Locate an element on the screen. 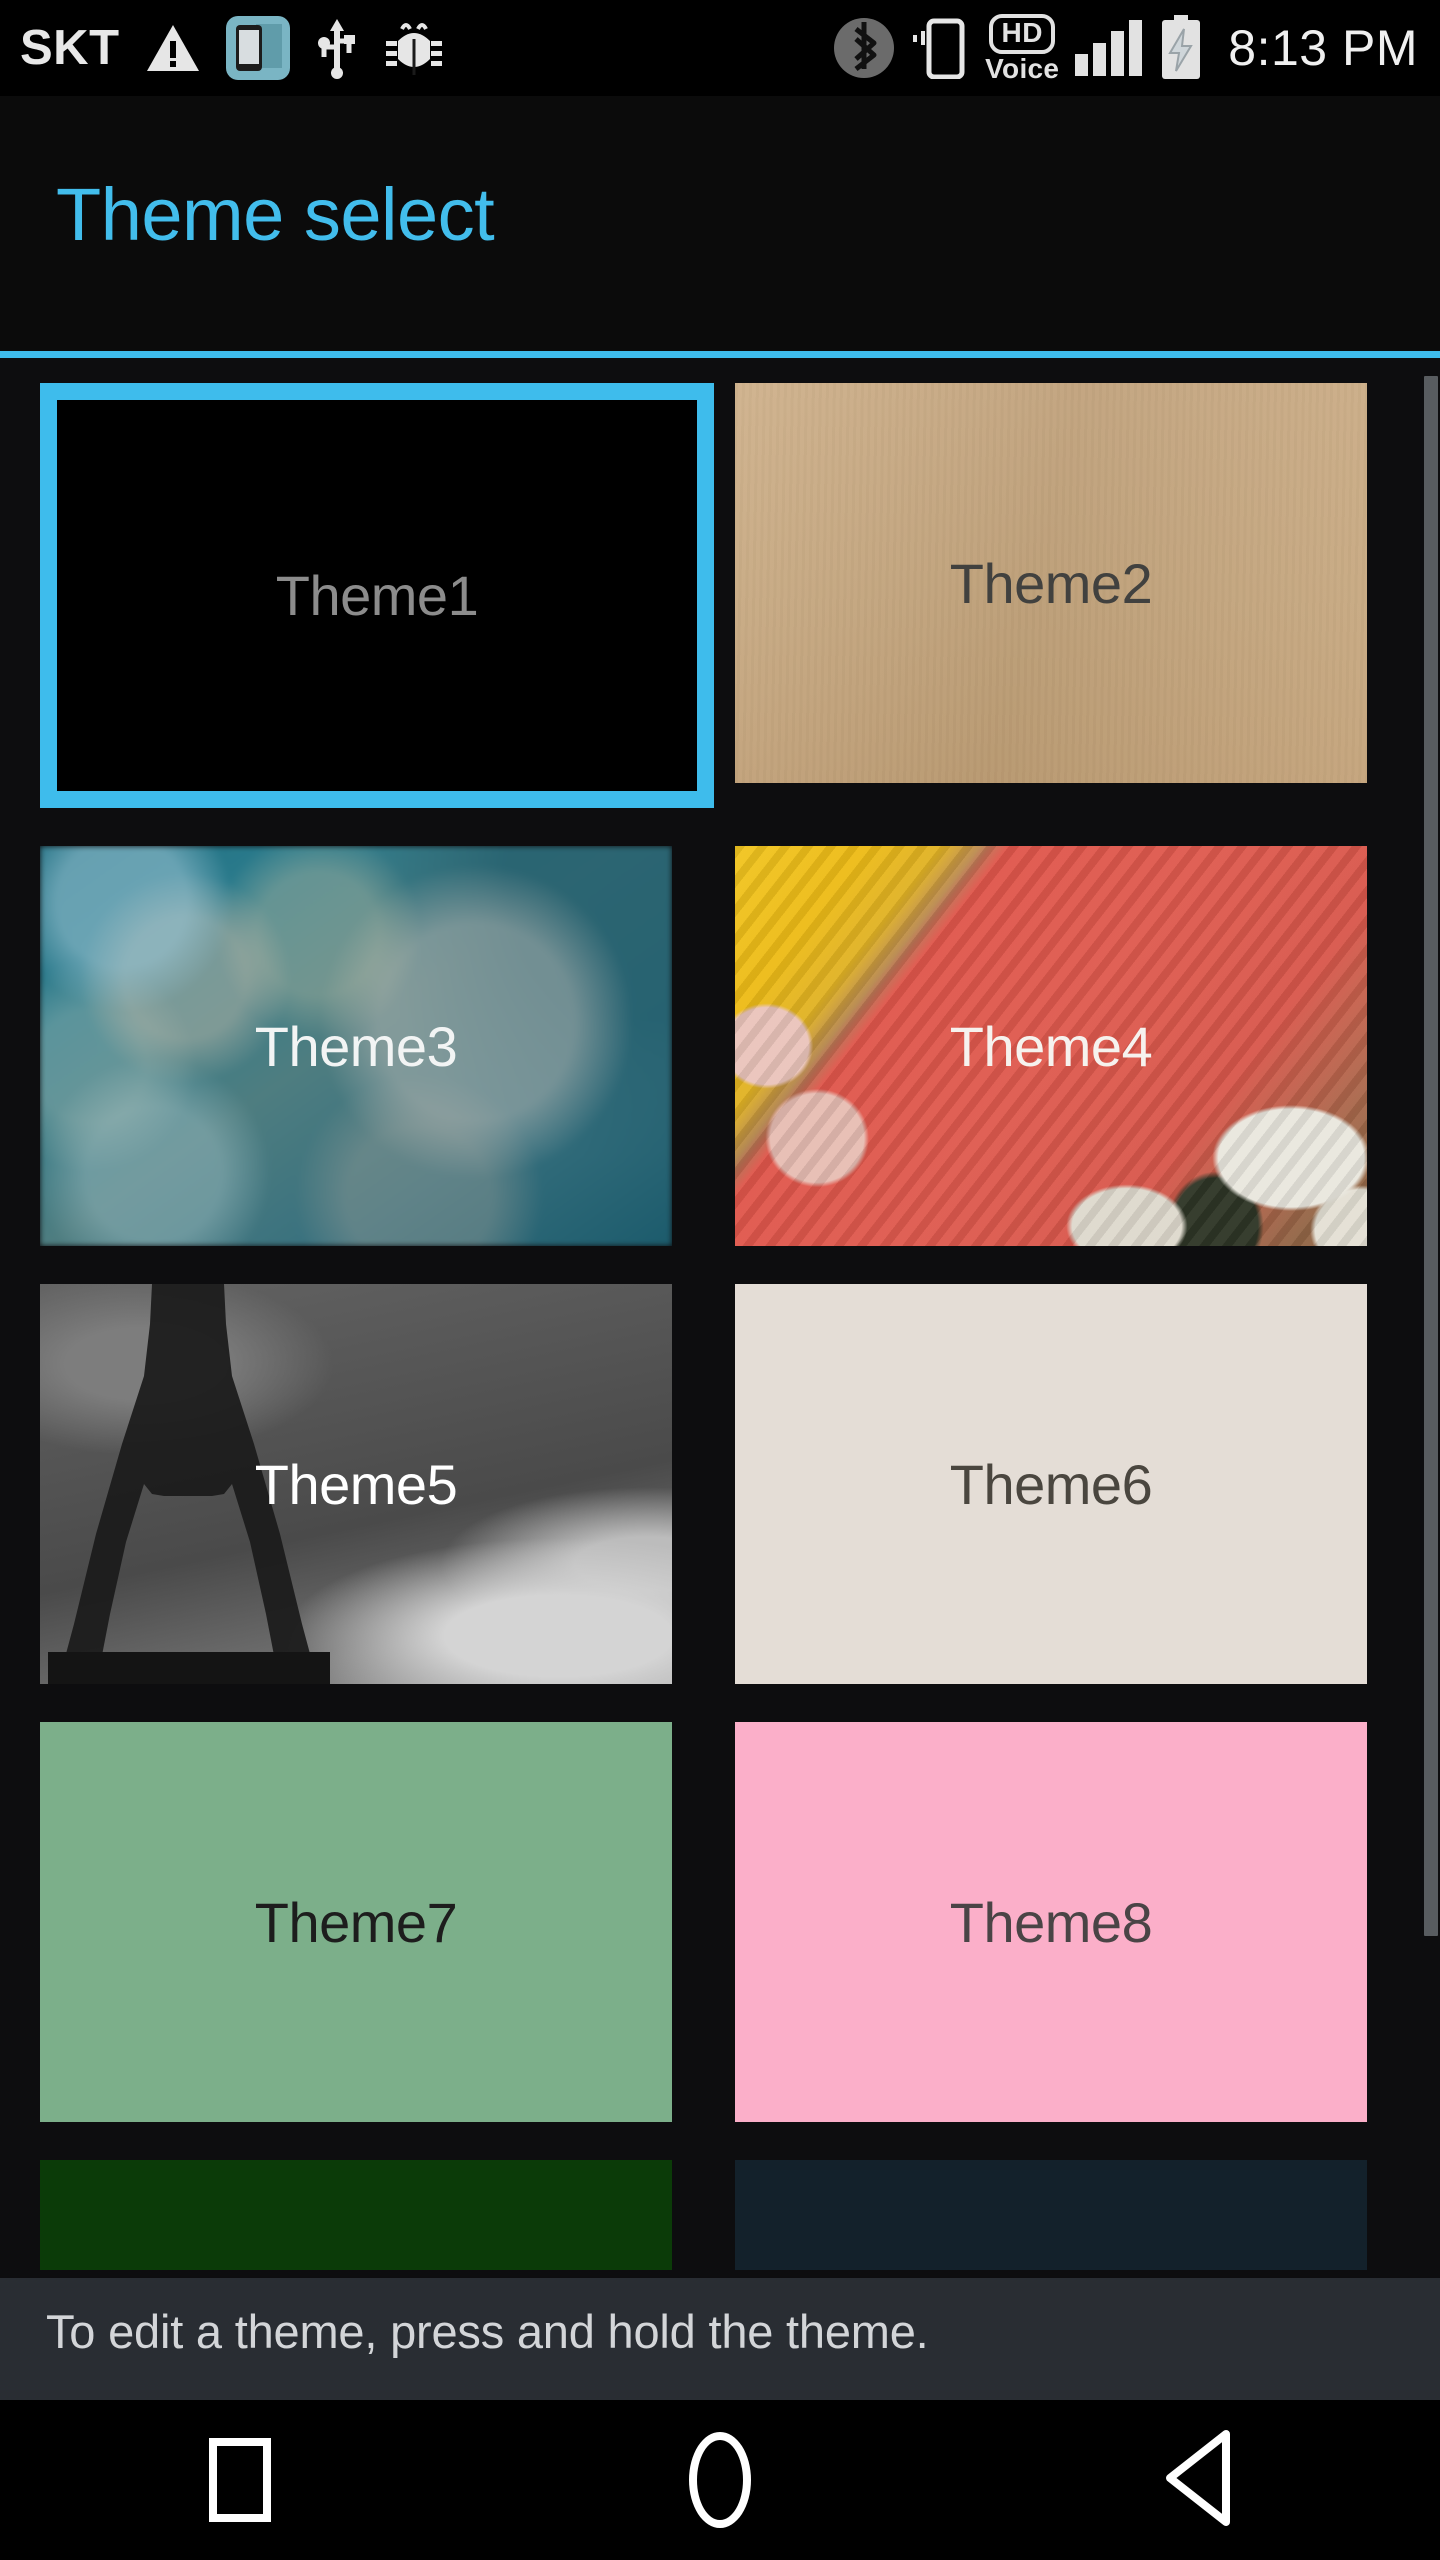  theme-grid-cell: Theme5 is located at coordinates (360, 1484).